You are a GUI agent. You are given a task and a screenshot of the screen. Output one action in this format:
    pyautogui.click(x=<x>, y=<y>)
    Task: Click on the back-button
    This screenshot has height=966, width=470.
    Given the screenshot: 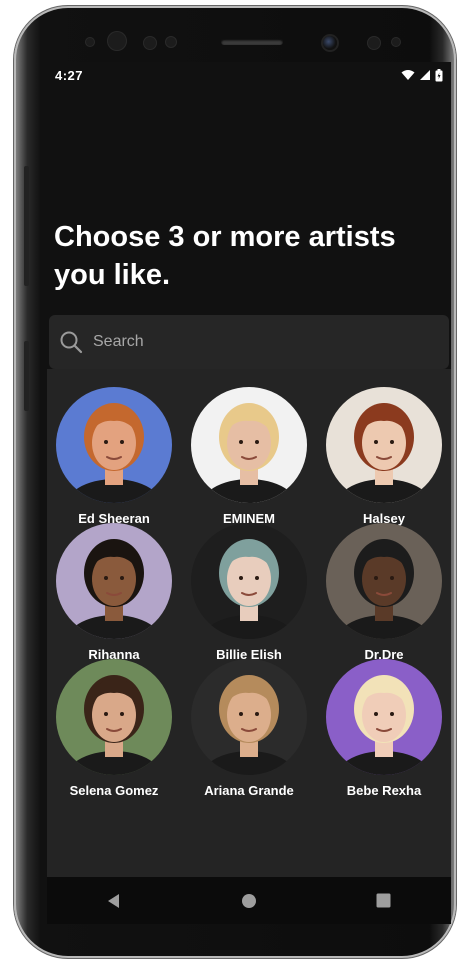 What is the action you would take?
    pyautogui.click(x=114, y=901)
    